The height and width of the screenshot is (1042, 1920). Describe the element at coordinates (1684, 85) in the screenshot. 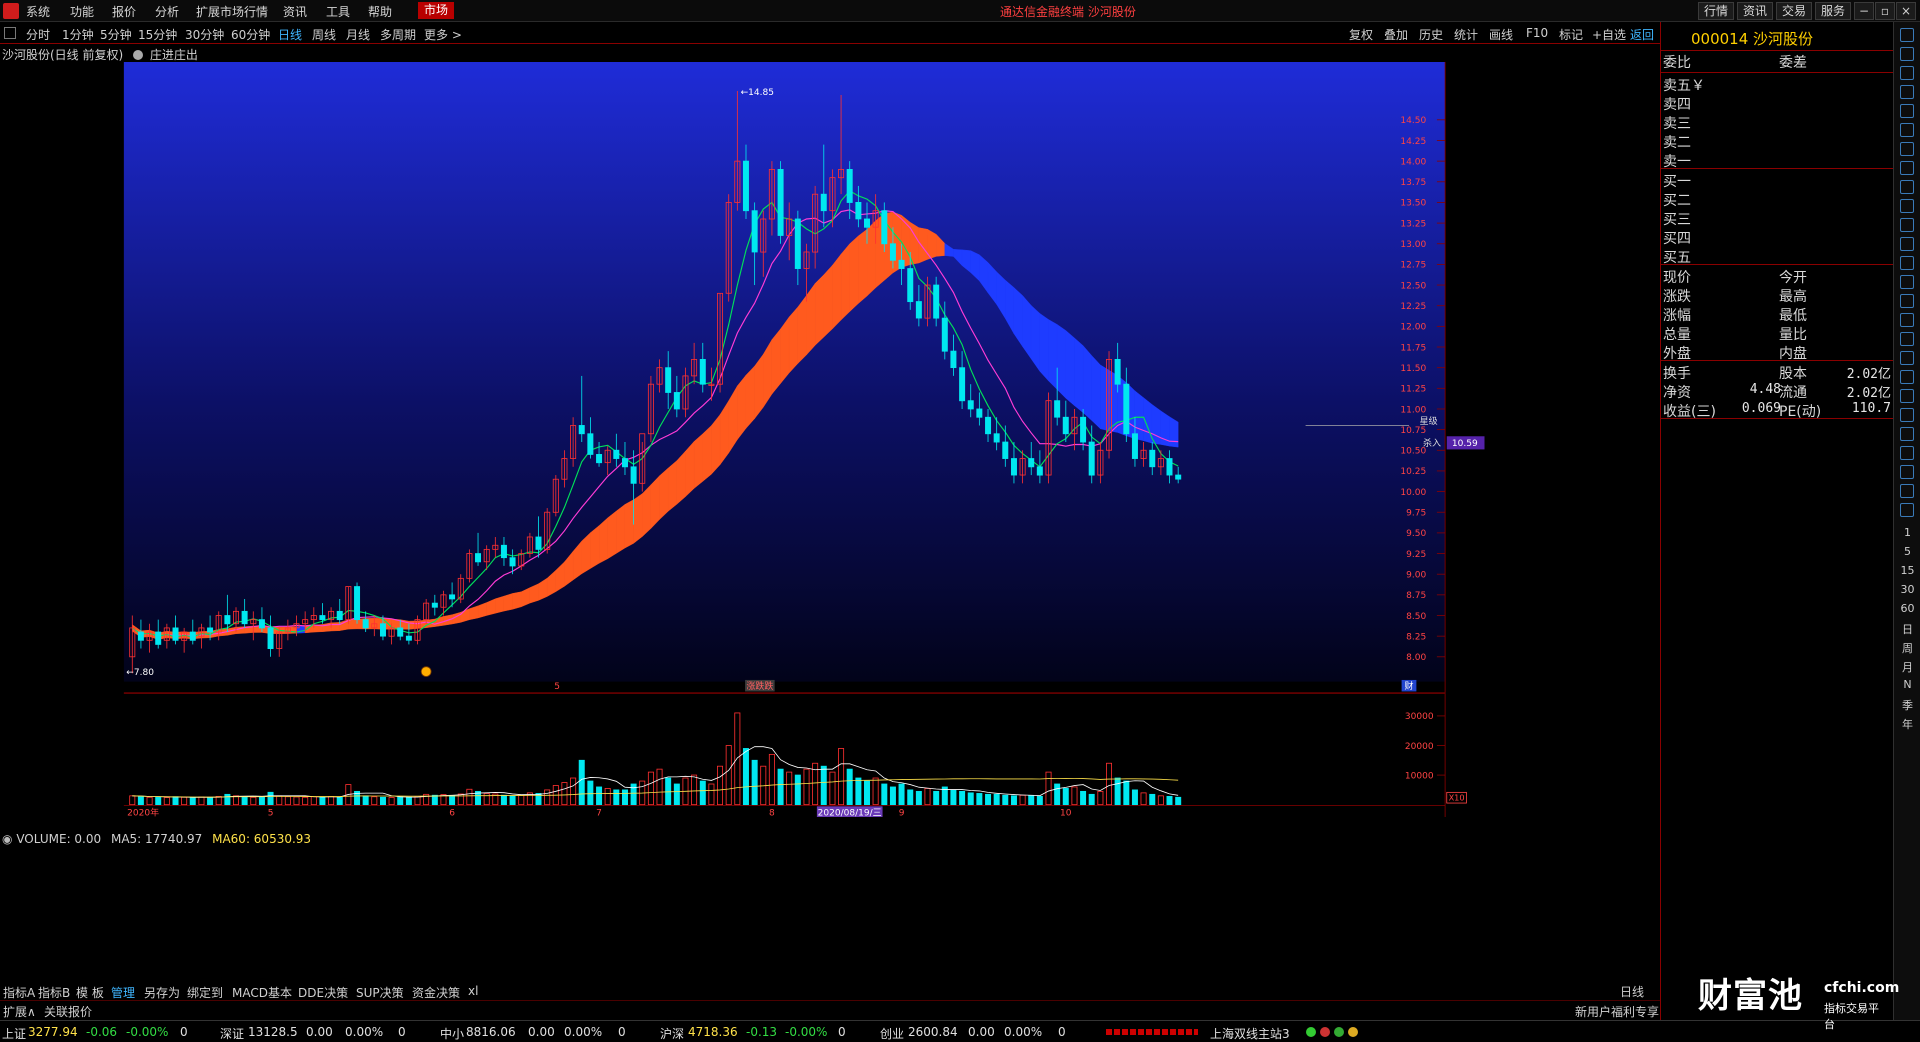

I see `sell-label: 卖五￥` at that location.